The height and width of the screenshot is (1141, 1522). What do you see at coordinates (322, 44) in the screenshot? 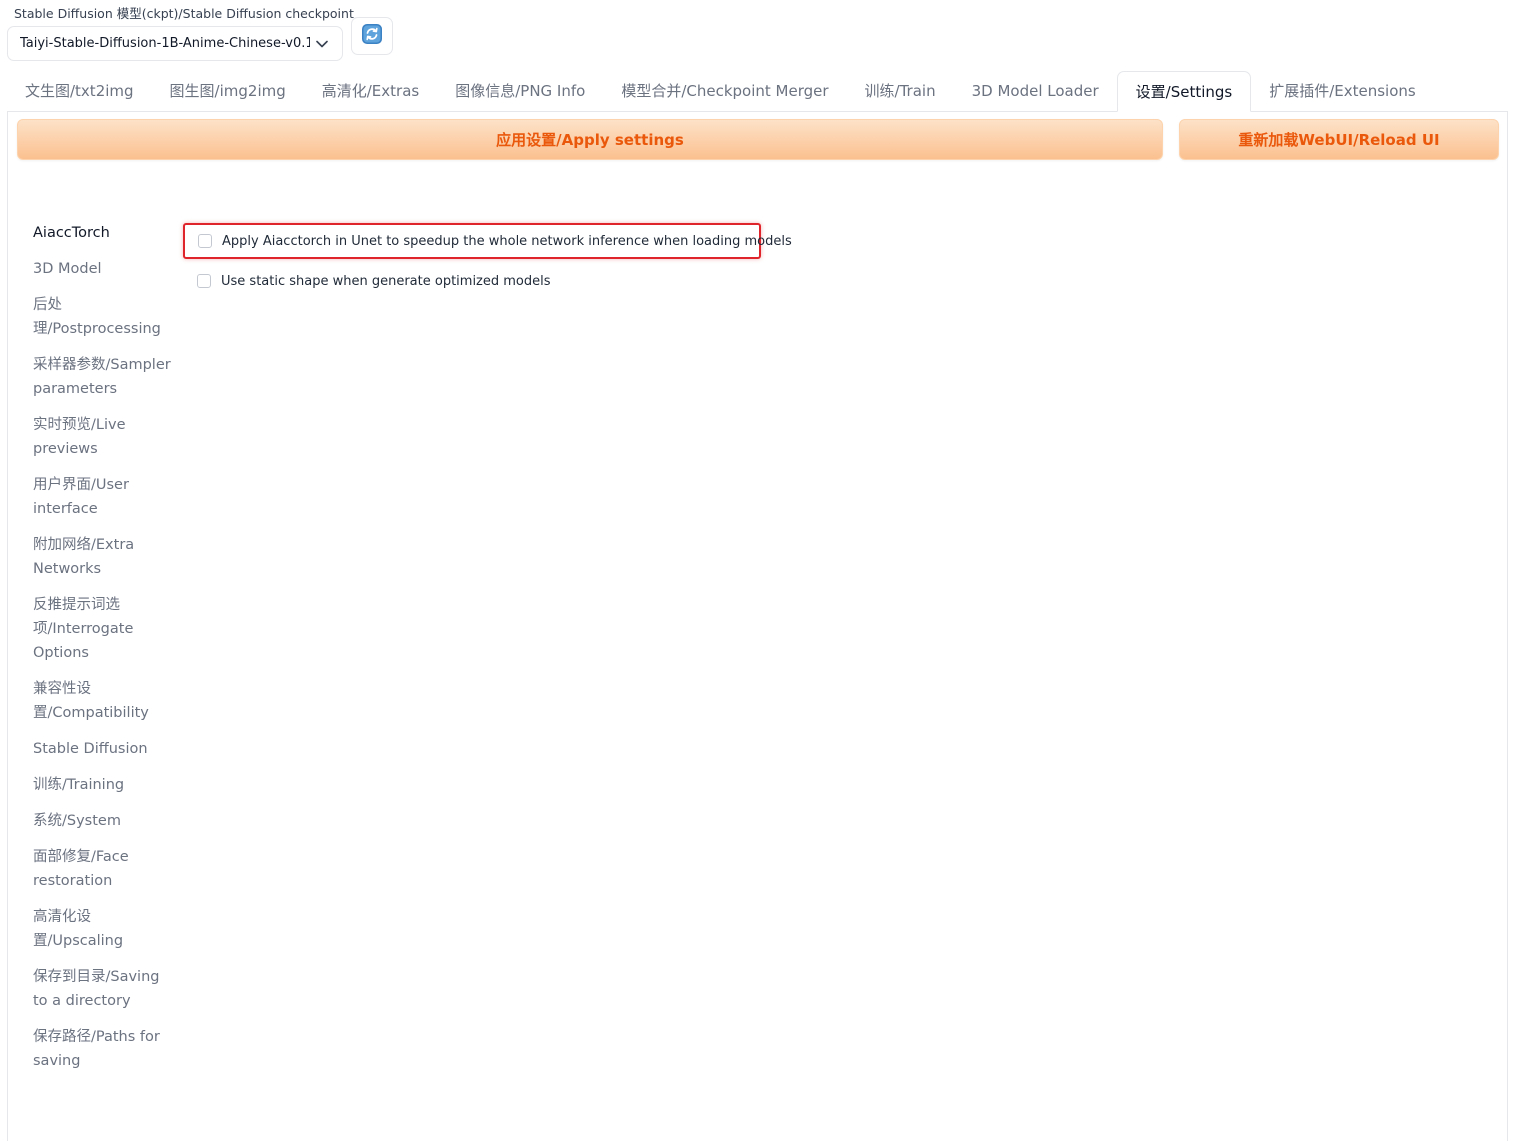
I see `chevron-down-icon` at bounding box center [322, 44].